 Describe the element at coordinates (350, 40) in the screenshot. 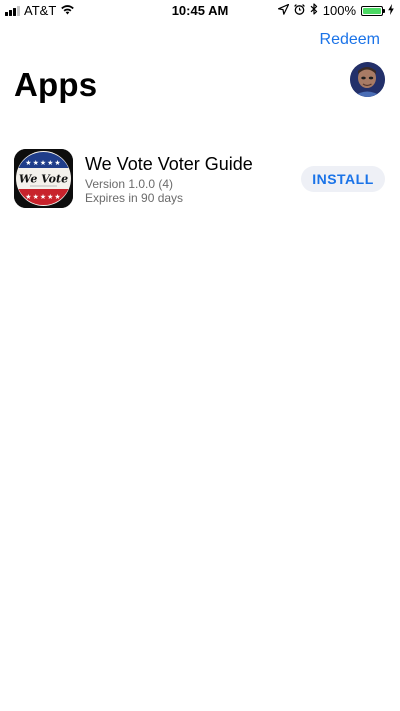

I see `redeem-button: Redeem` at that location.